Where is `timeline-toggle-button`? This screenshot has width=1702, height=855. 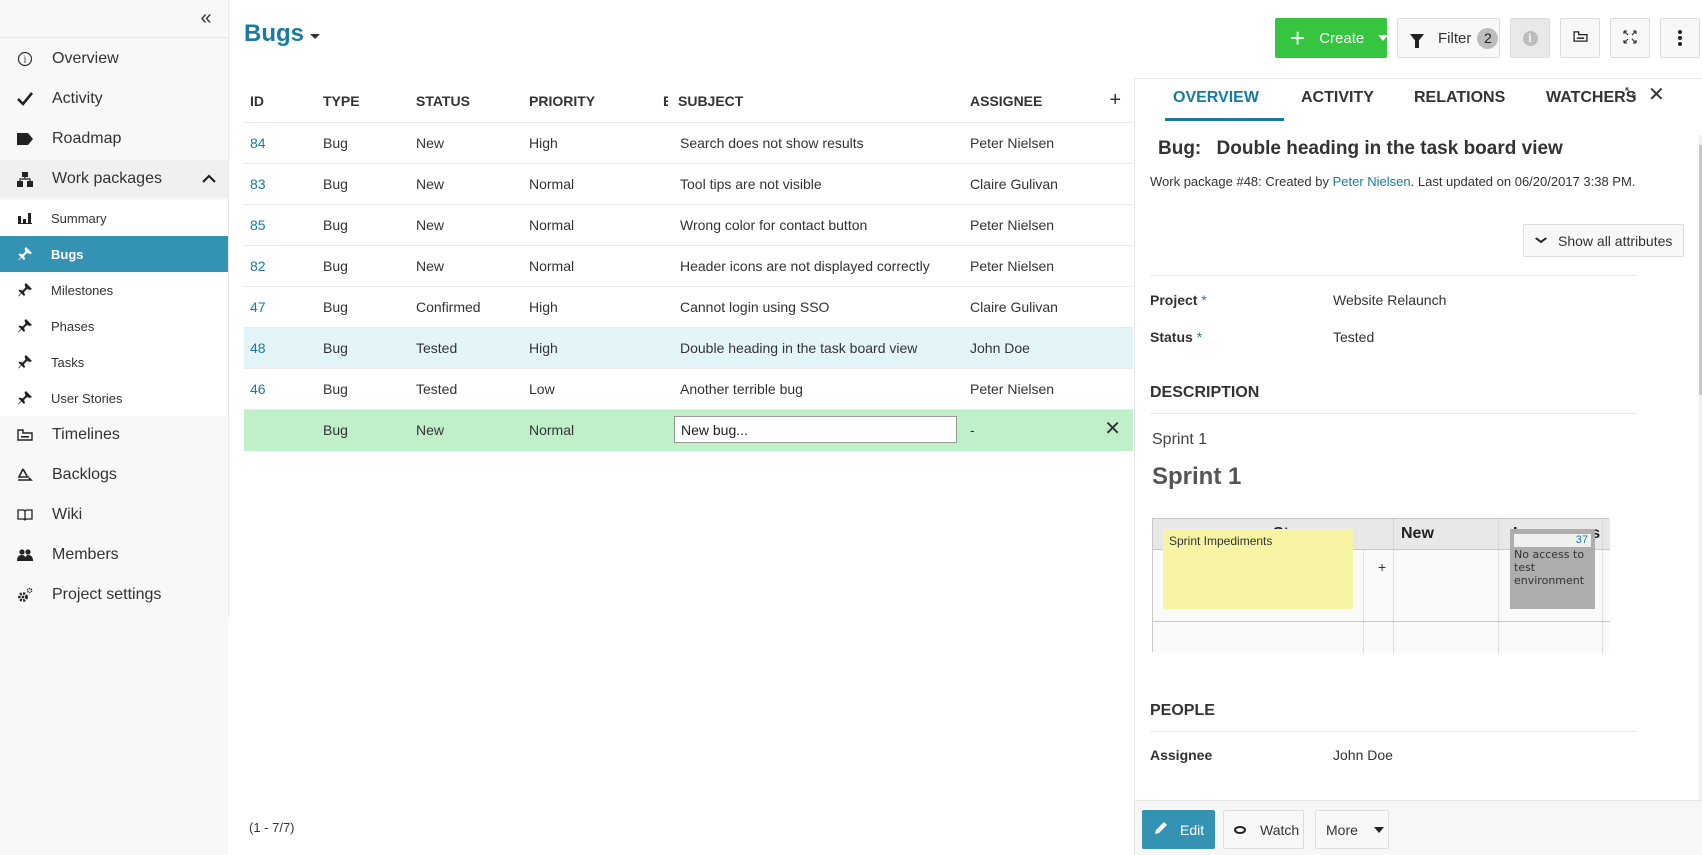
timeline-toggle-button is located at coordinates (1580, 38).